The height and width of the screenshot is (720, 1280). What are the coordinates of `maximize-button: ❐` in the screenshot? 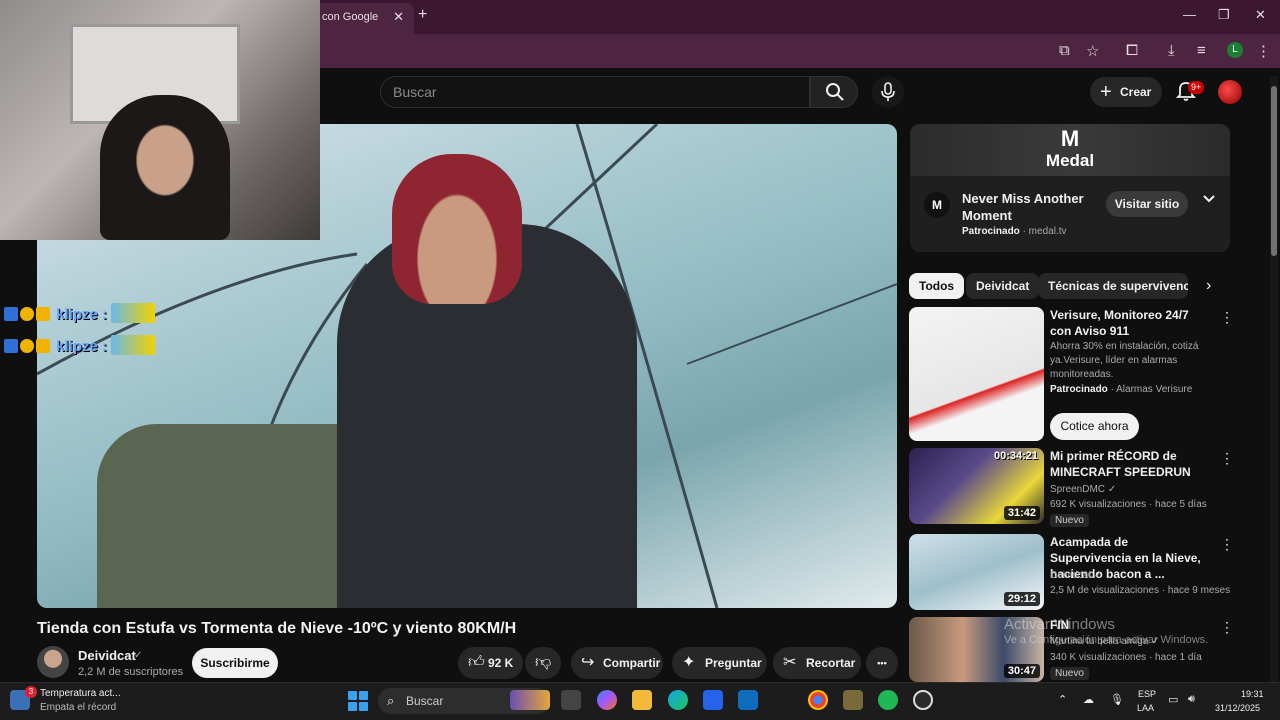 It's located at (1224, 15).